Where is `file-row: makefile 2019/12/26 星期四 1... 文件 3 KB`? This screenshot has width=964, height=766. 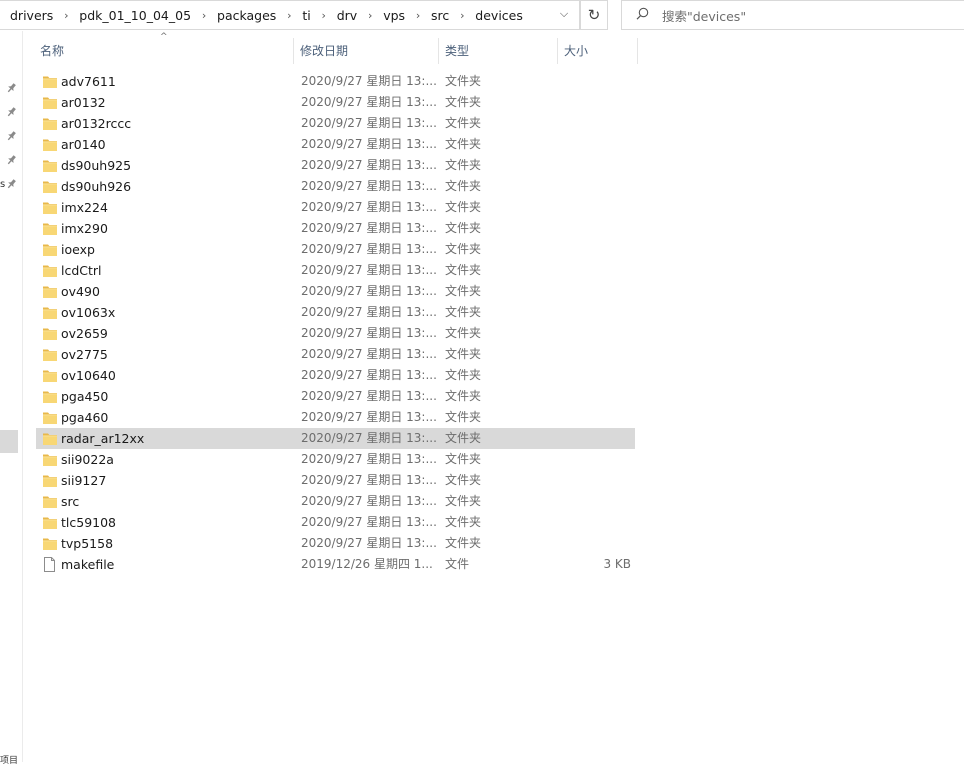 file-row: makefile 2019/12/26 星期四 1... 文件 3 KB is located at coordinates (335, 564).